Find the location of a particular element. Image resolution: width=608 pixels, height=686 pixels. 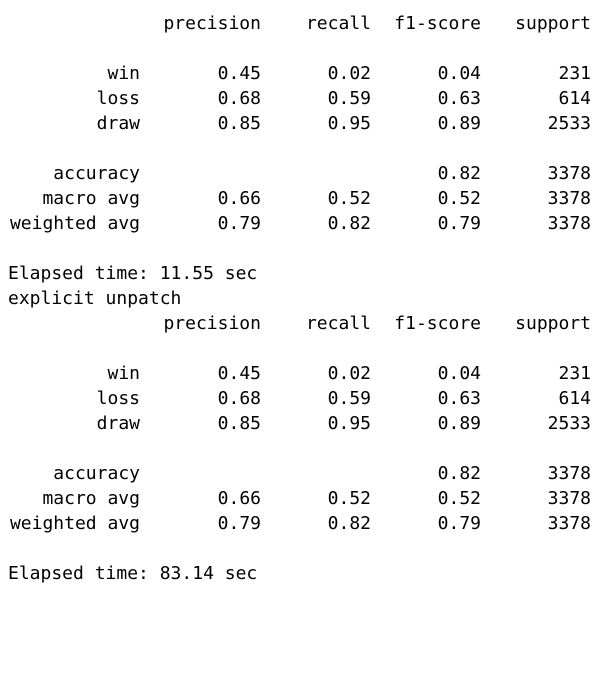

report-2-header-row: precision recall f1-score support is located at coordinates (304, 323).